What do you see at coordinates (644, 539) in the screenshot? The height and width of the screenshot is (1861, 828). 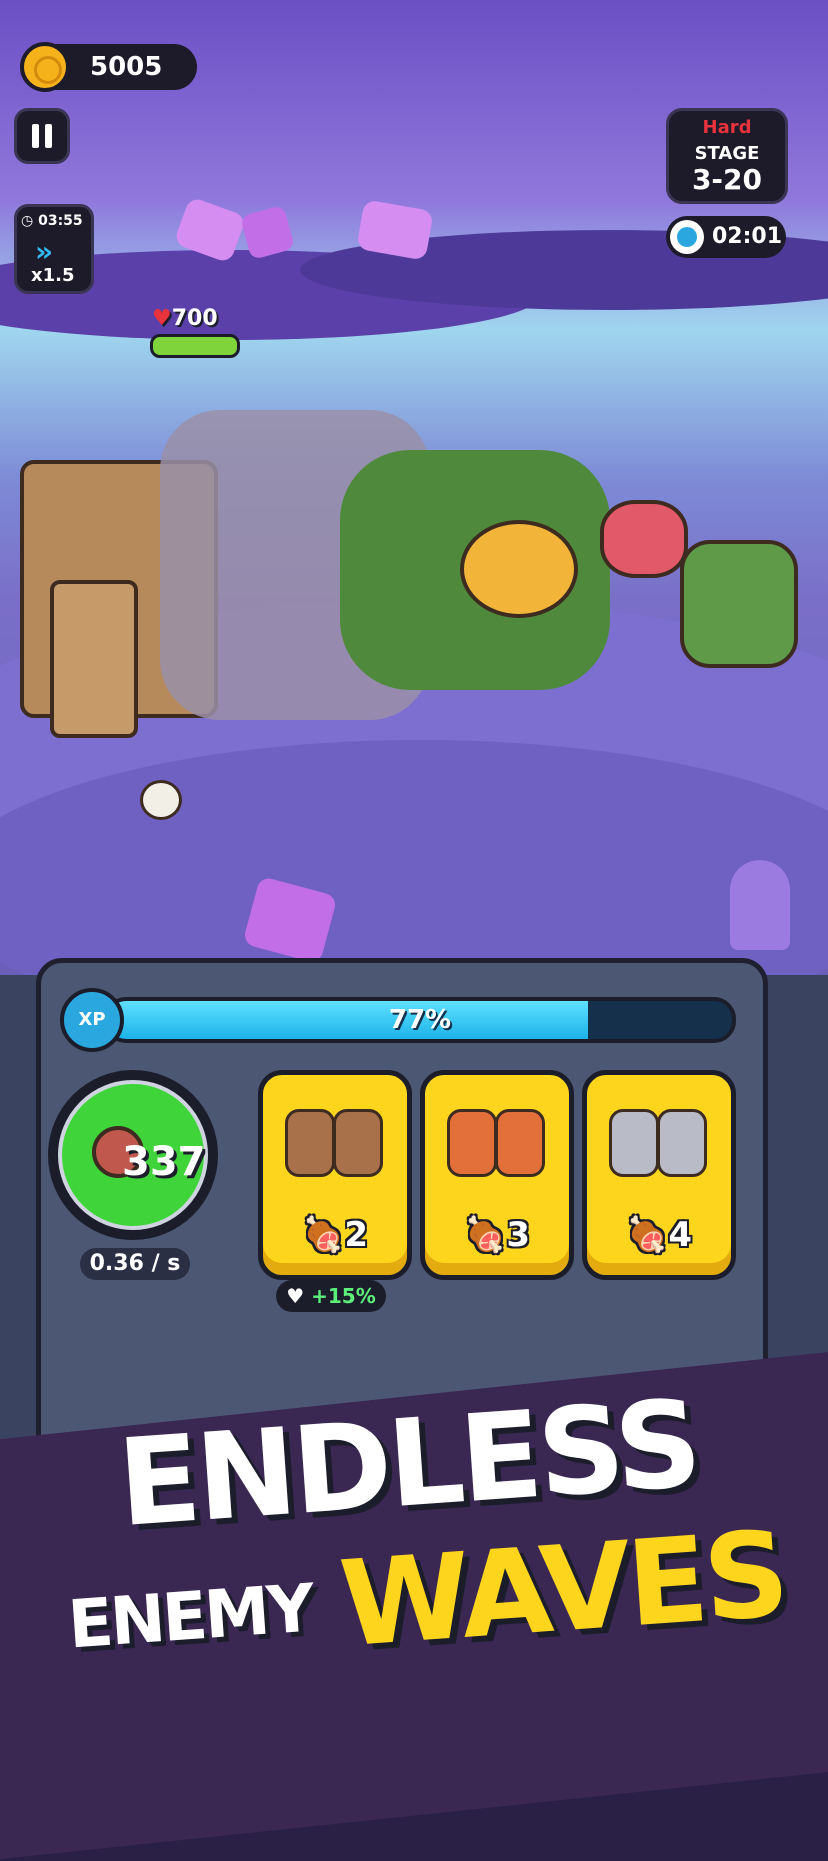 I see `enemy-bat` at bounding box center [644, 539].